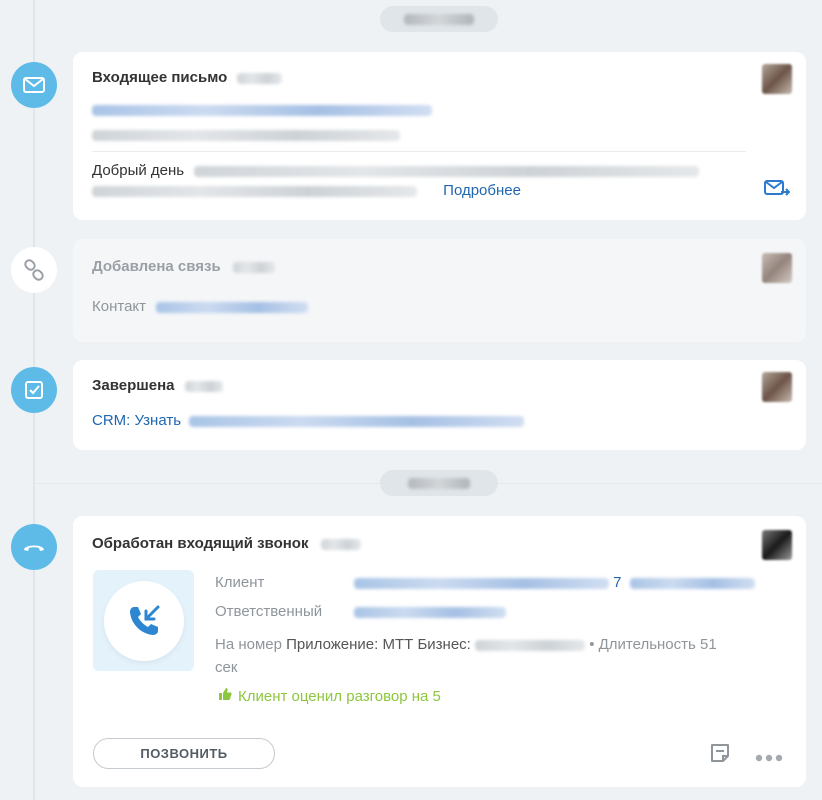 This screenshot has width=822, height=800. Describe the element at coordinates (262, 111) in the screenshot. I see `email-recipients-blurred` at that location.